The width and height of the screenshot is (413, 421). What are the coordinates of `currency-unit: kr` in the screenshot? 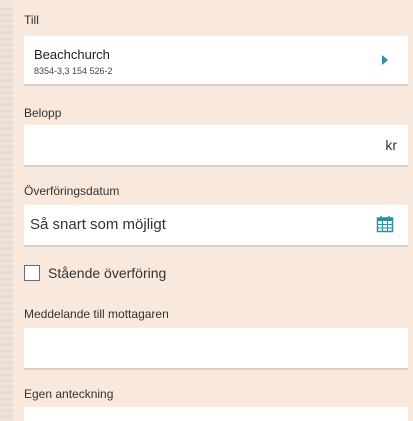 It's located at (391, 145).